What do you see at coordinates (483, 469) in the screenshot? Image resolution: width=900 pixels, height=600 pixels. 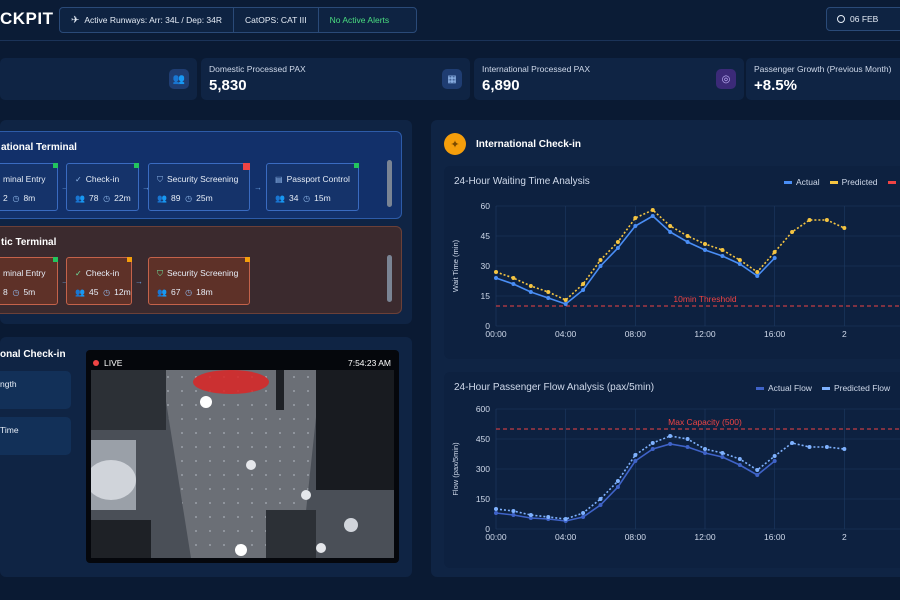 I see `y-tick-label: 300` at bounding box center [483, 469].